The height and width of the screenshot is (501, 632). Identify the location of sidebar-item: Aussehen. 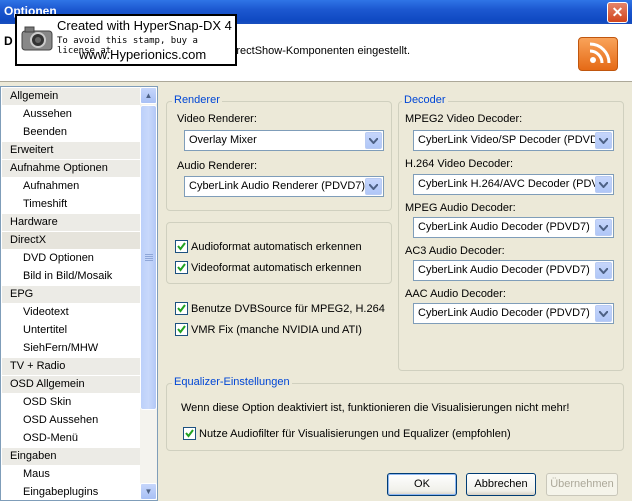
(71, 114).